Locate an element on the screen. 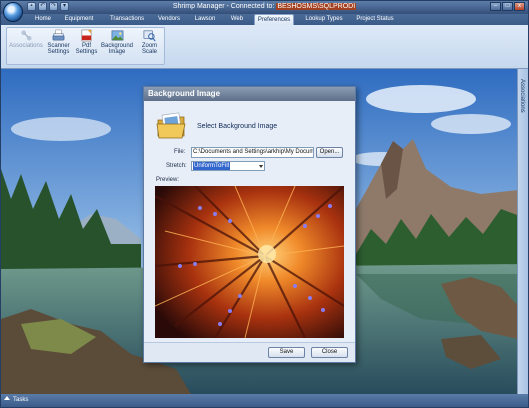 This screenshot has width=529, height=408. tasks-label: Tasks is located at coordinates (20, 400).